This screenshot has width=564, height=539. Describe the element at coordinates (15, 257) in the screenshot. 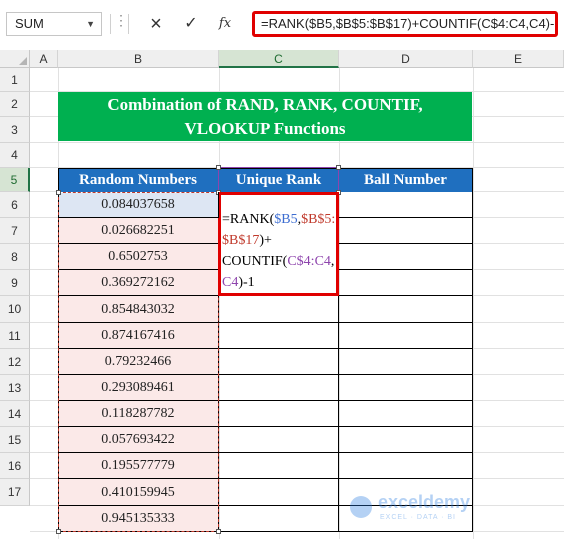

I see `row-header-8: 8` at that location.